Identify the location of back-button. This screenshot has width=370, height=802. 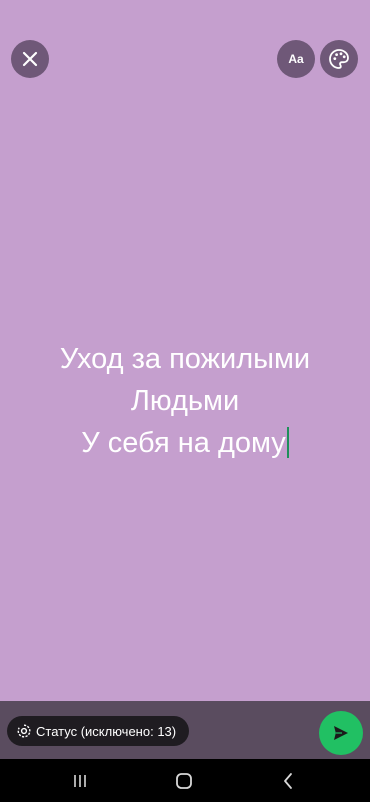
(288, 781).